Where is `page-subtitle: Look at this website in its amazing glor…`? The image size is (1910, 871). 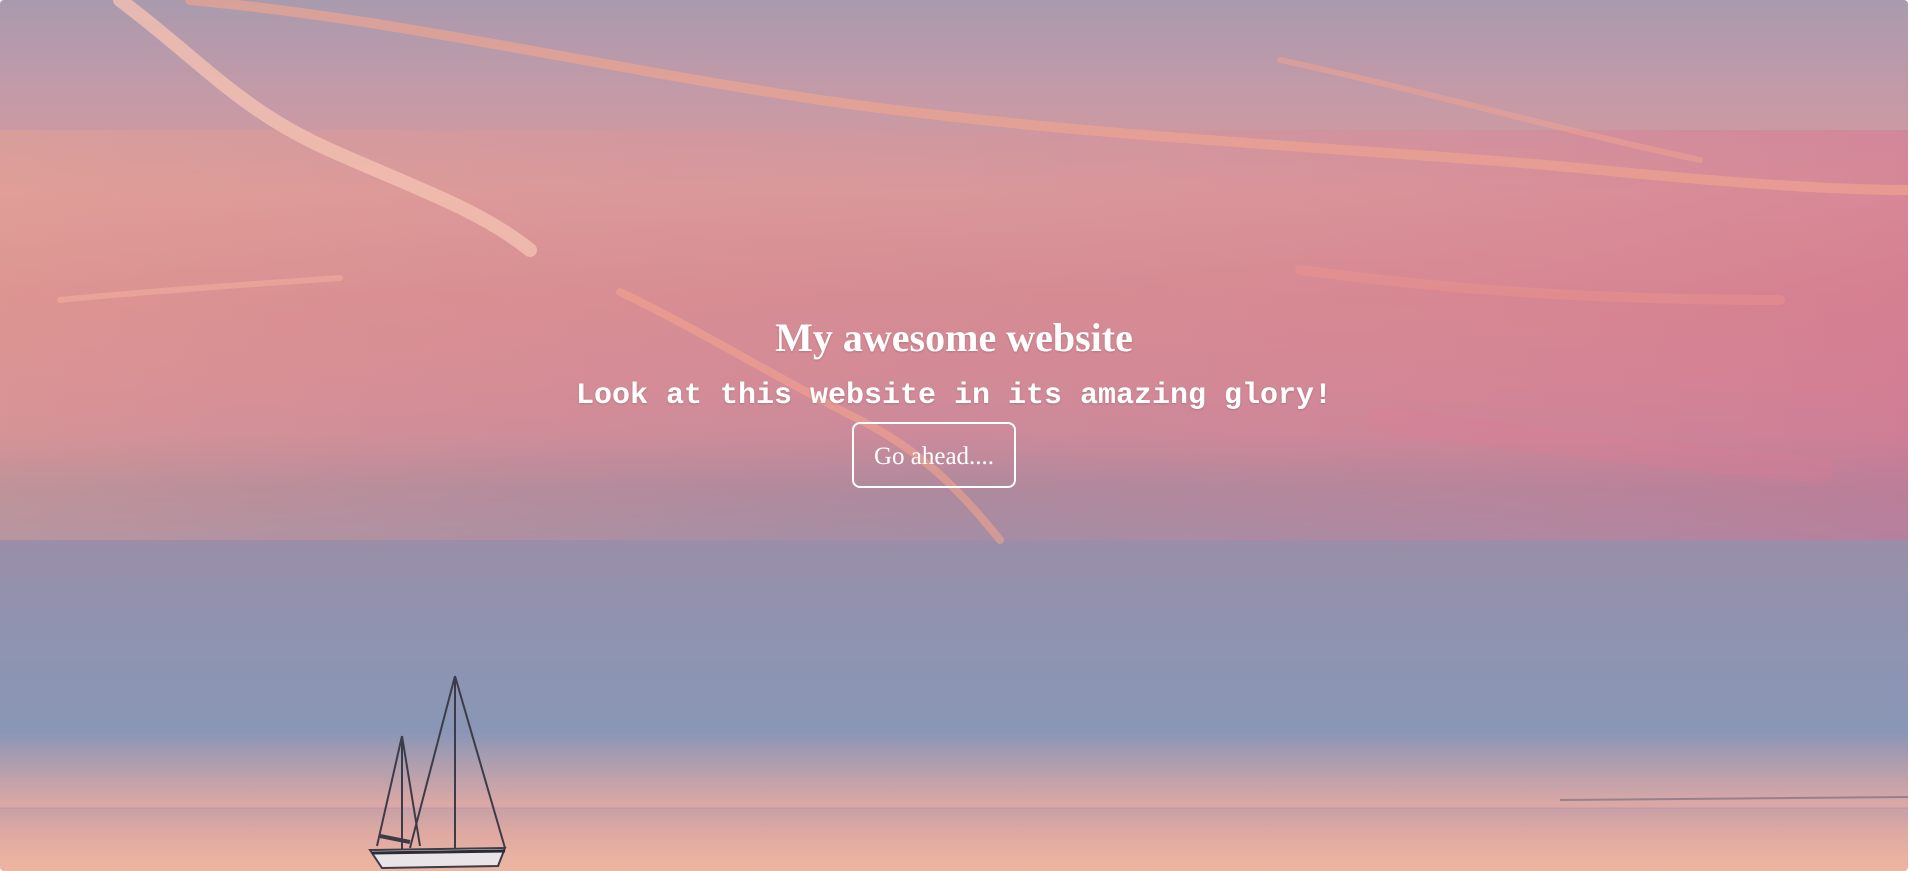
page-subtitle: Look at this website in its amazing glor… is located at coordinates (954, 396).